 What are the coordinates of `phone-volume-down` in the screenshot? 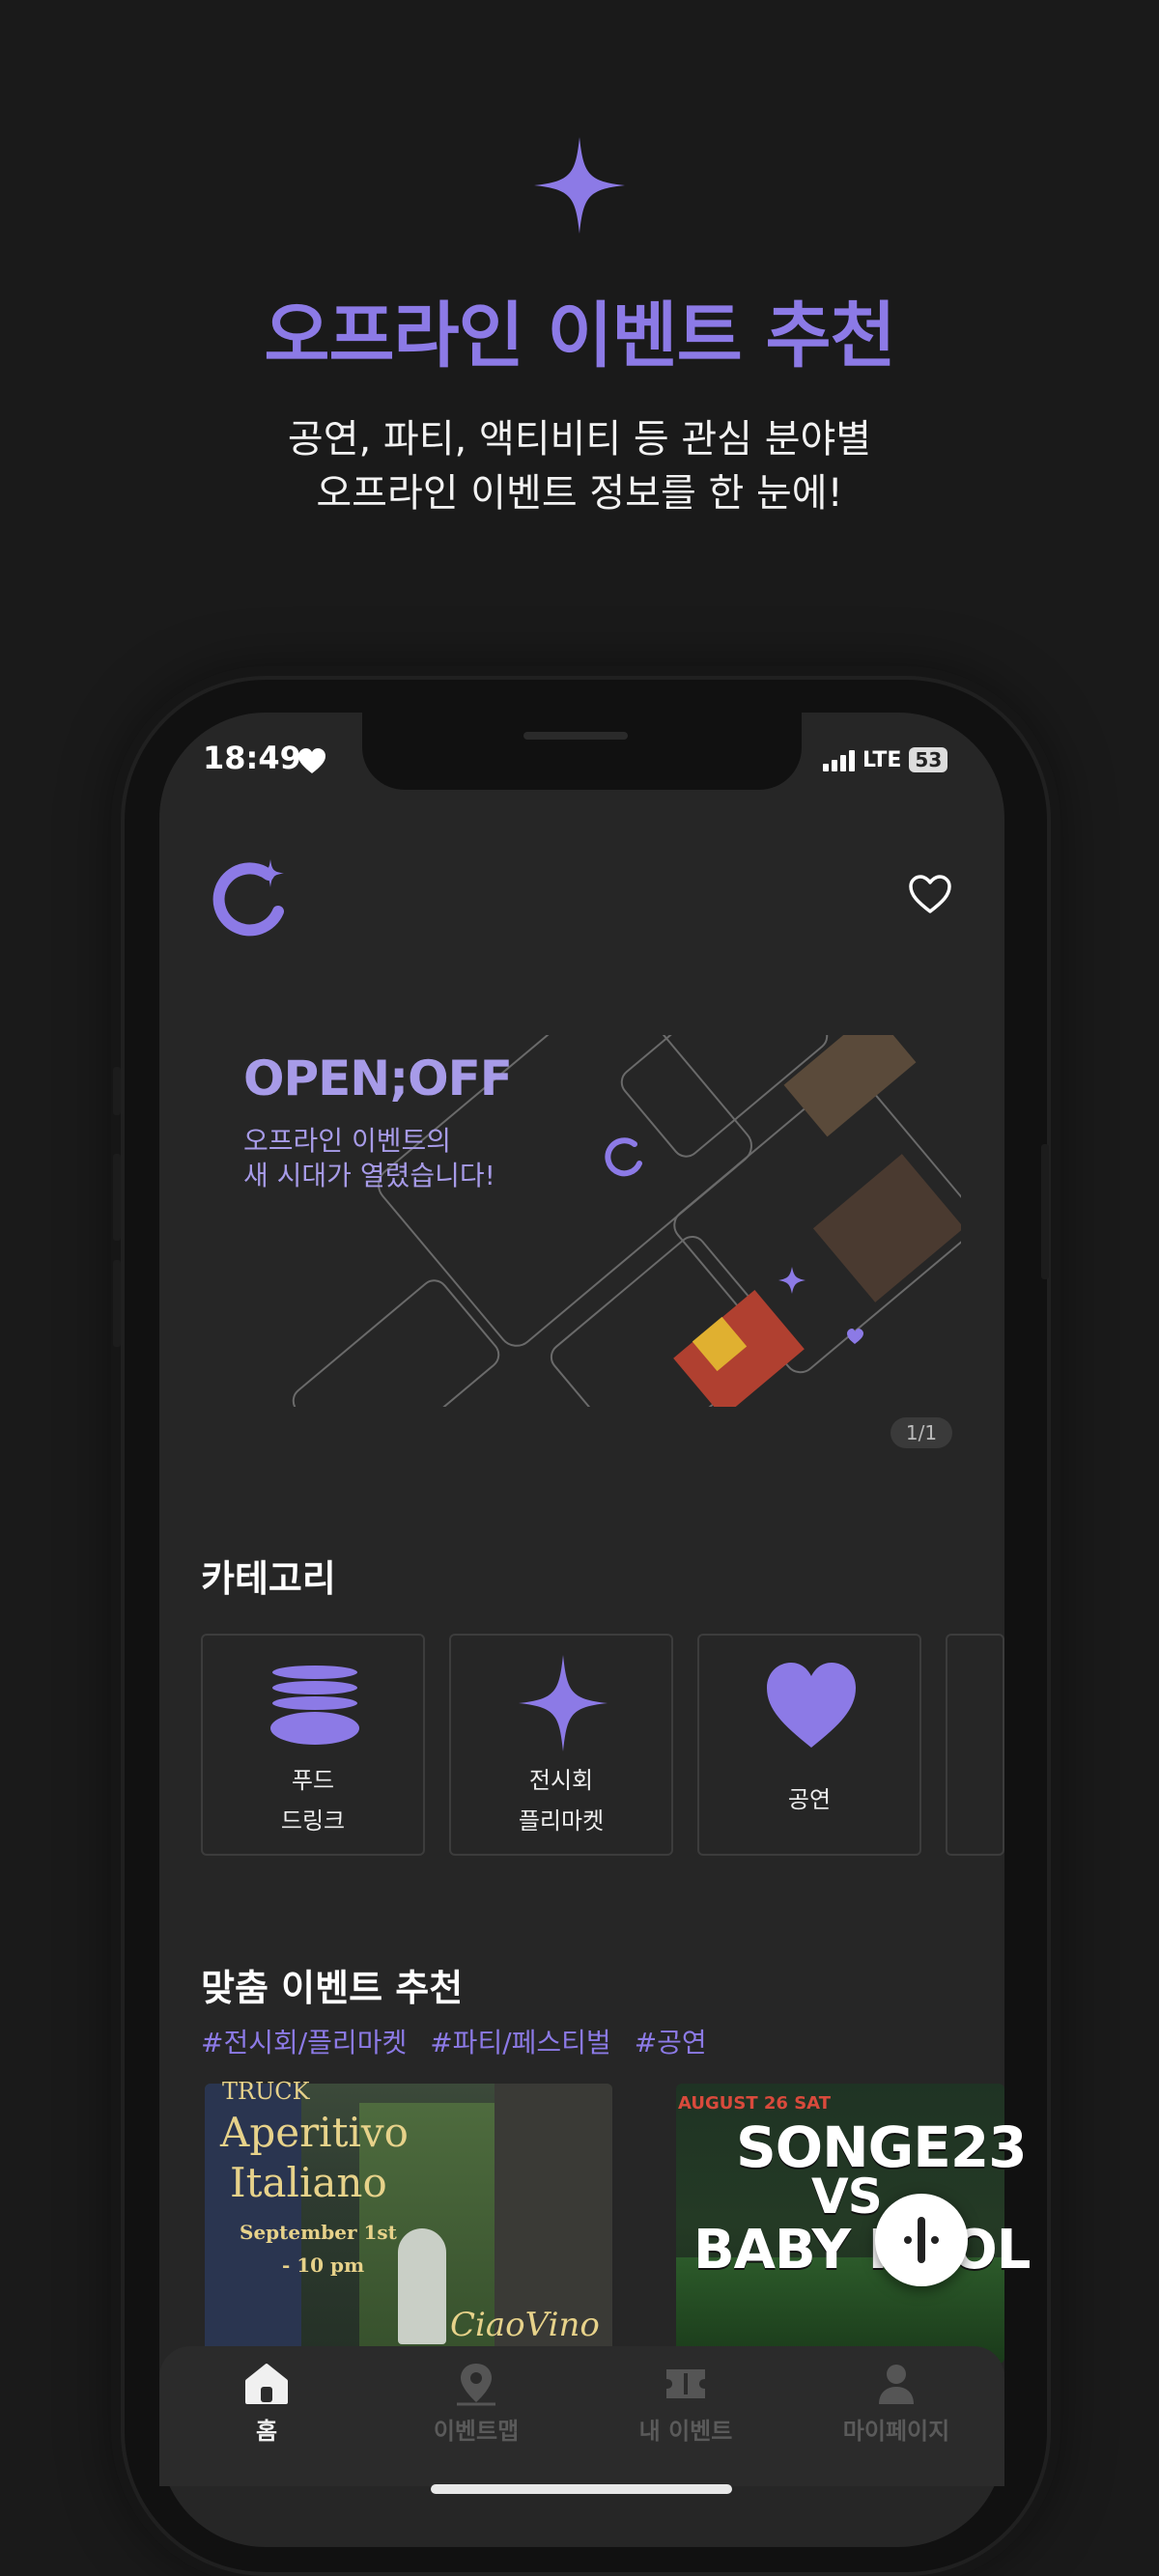 It's located at (117, 1304).